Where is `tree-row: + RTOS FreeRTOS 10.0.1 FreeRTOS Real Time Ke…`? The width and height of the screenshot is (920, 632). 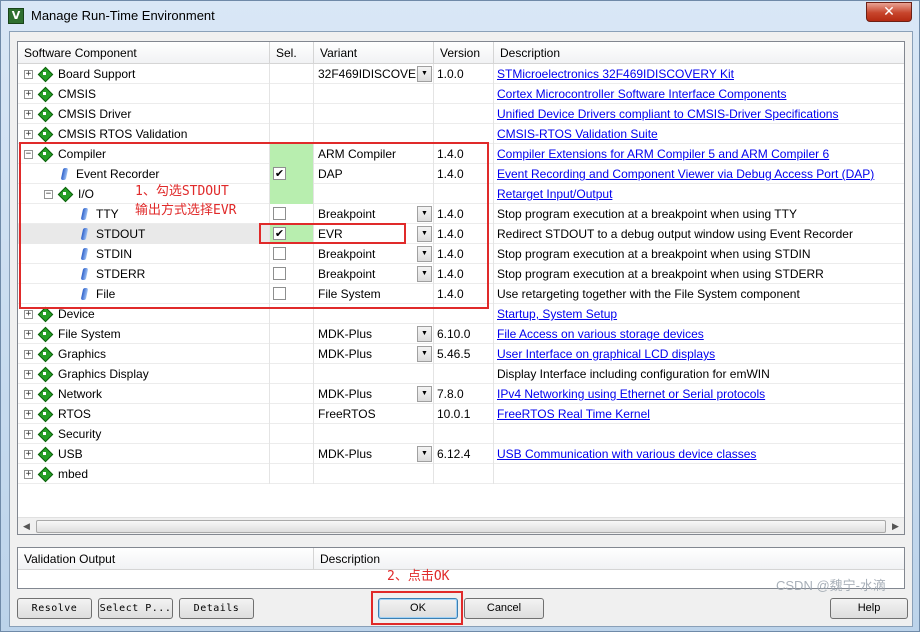 tree-row: + RTOS FreeRTOS 10.0.1 FreeRTOS Real Time Ke… is located at coordinates (461, 414).